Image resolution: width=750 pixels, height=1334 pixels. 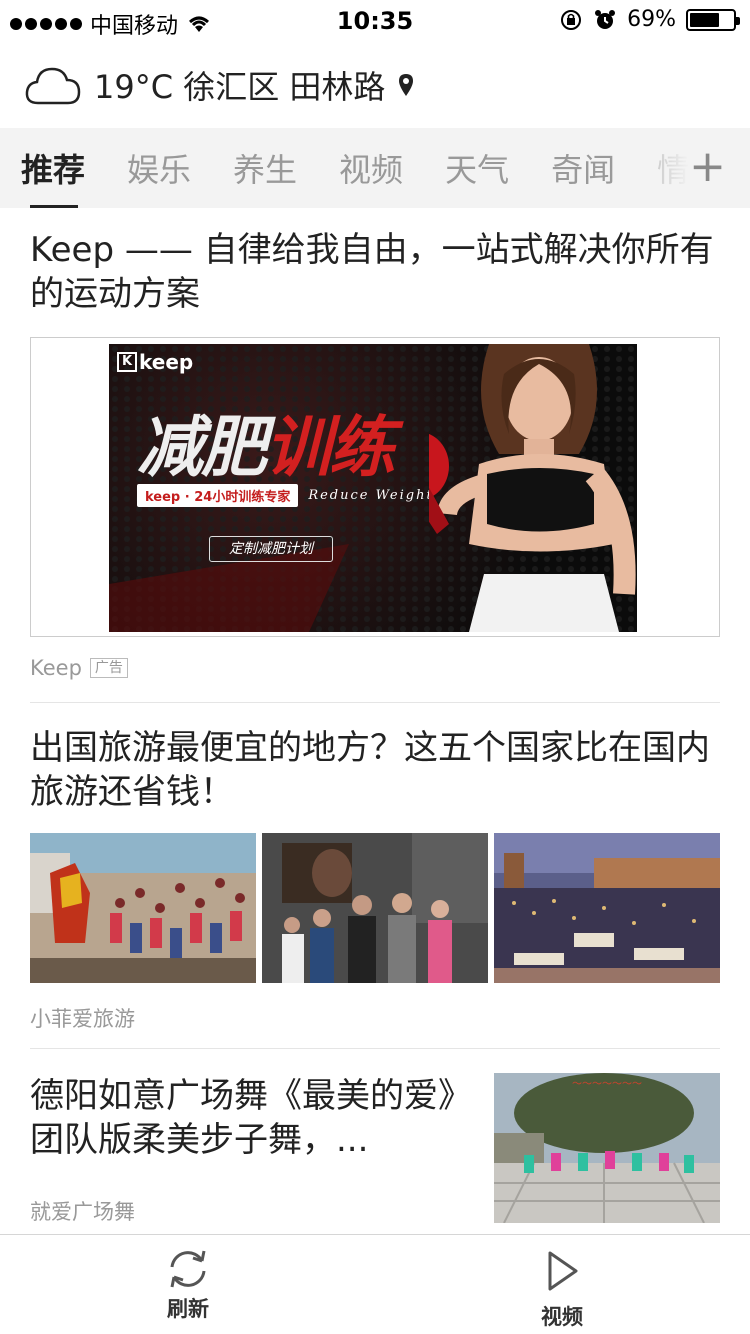 What do you see at coordinates (713, 19) in the screenshot?
I see `battery-icon` at bounding box center [713, 19].